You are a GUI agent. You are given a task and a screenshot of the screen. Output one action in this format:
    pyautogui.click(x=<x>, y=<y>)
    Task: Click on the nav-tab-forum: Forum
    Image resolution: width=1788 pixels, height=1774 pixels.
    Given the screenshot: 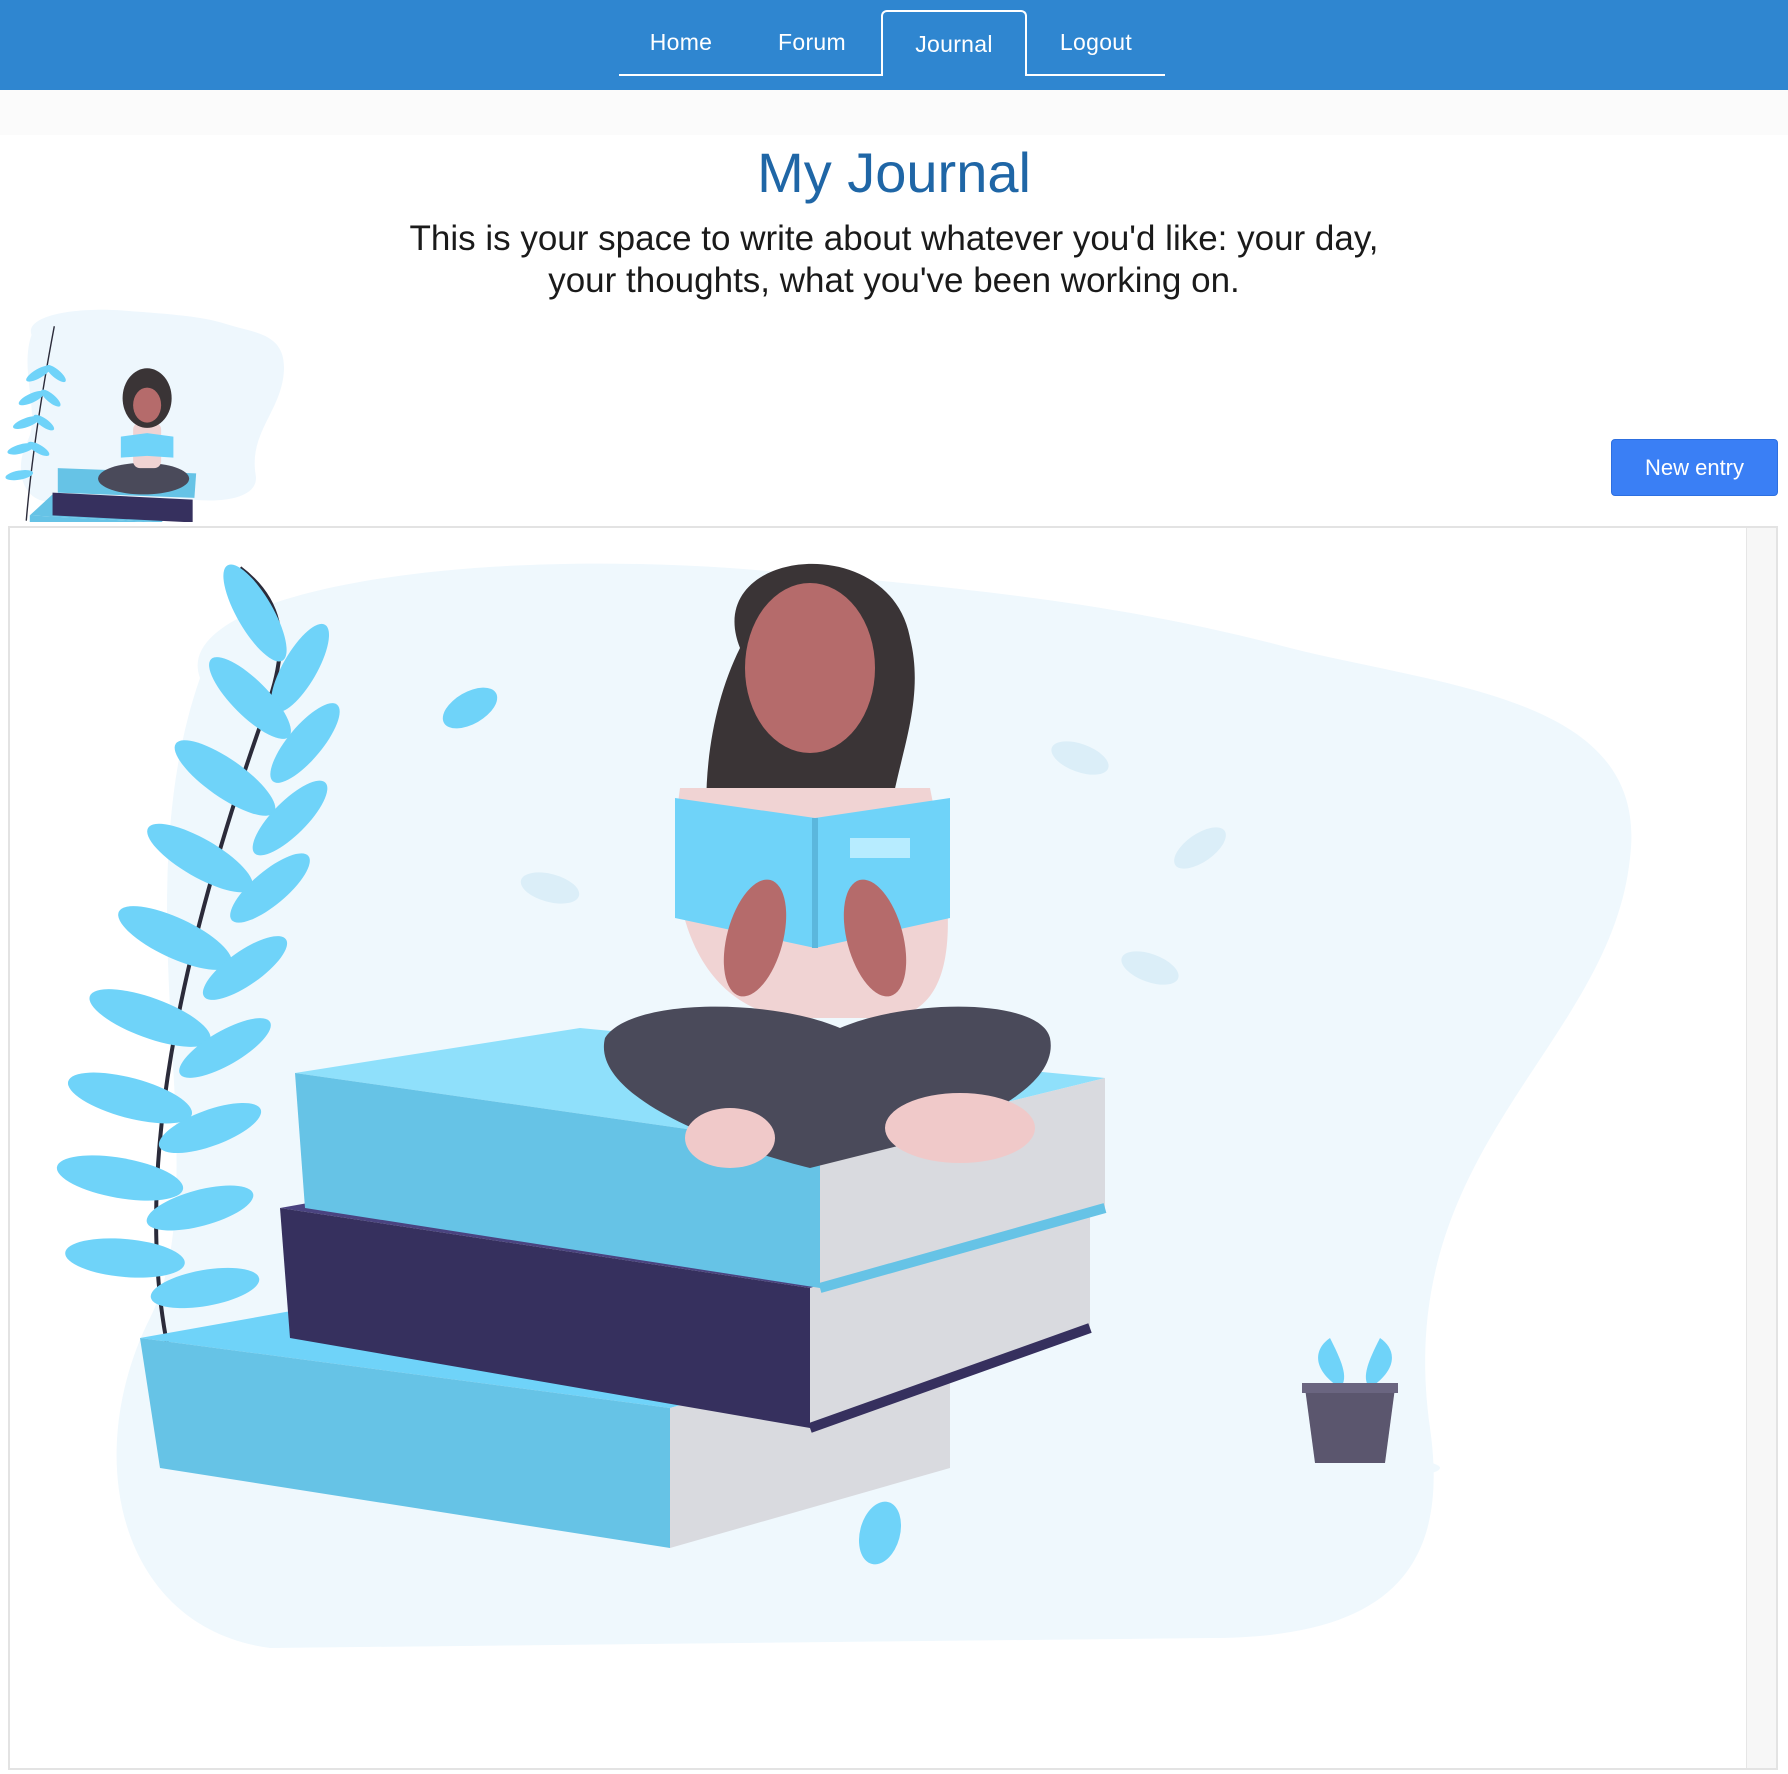 What is the action you would take?
    pyautogui.click(x=812, y=42)
    